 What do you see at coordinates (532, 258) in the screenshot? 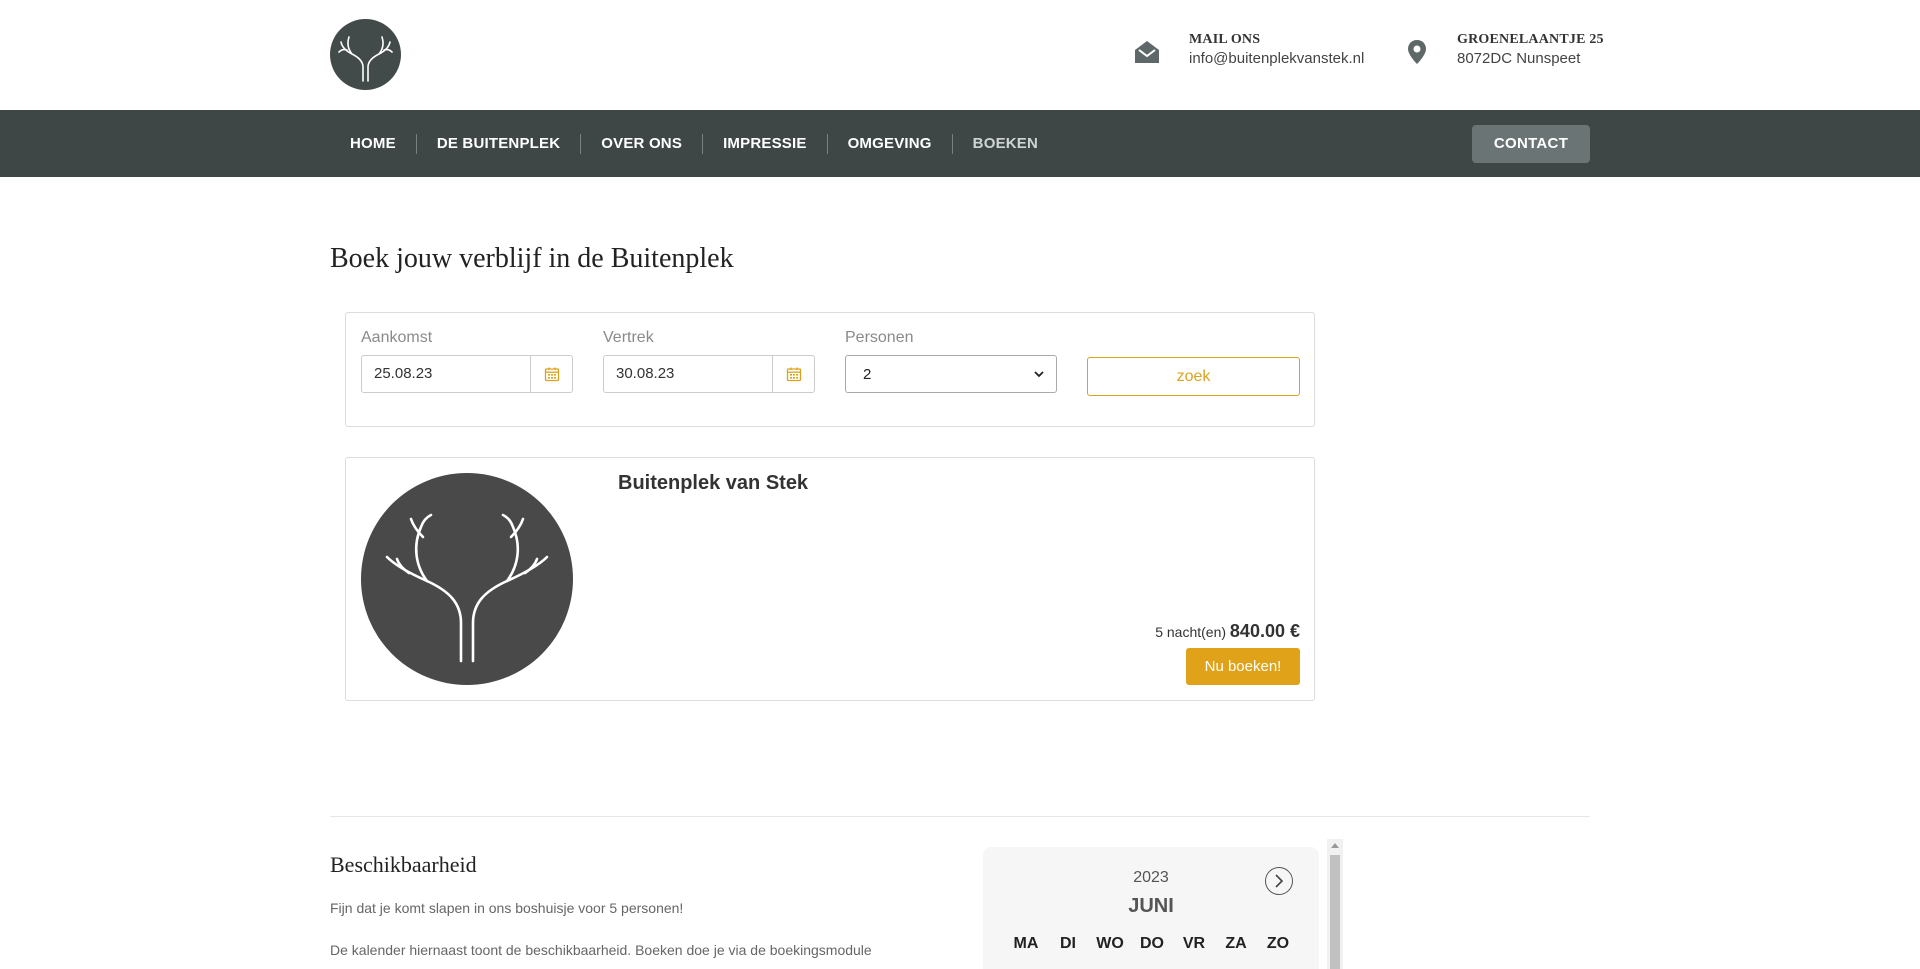
I see `page-title: Boek jouw verblijf in de Buitenplek` at bounding box center [532, 258].